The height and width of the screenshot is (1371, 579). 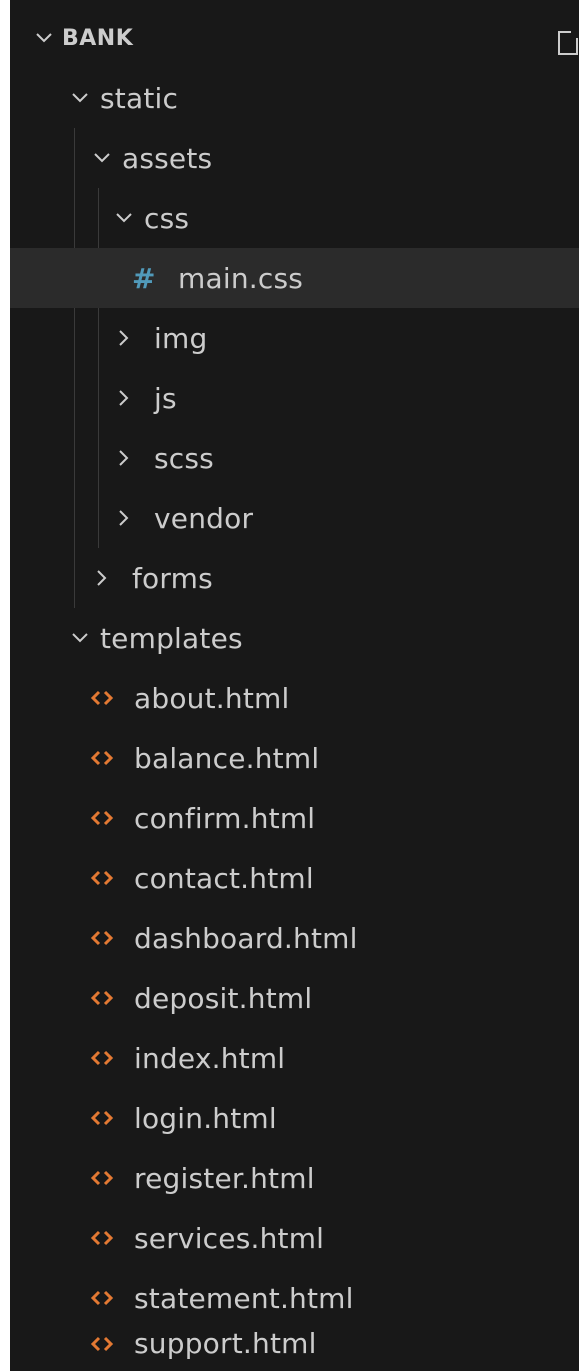 I want to click on tree-folder-templates: templates, so click(x=294, y=638).